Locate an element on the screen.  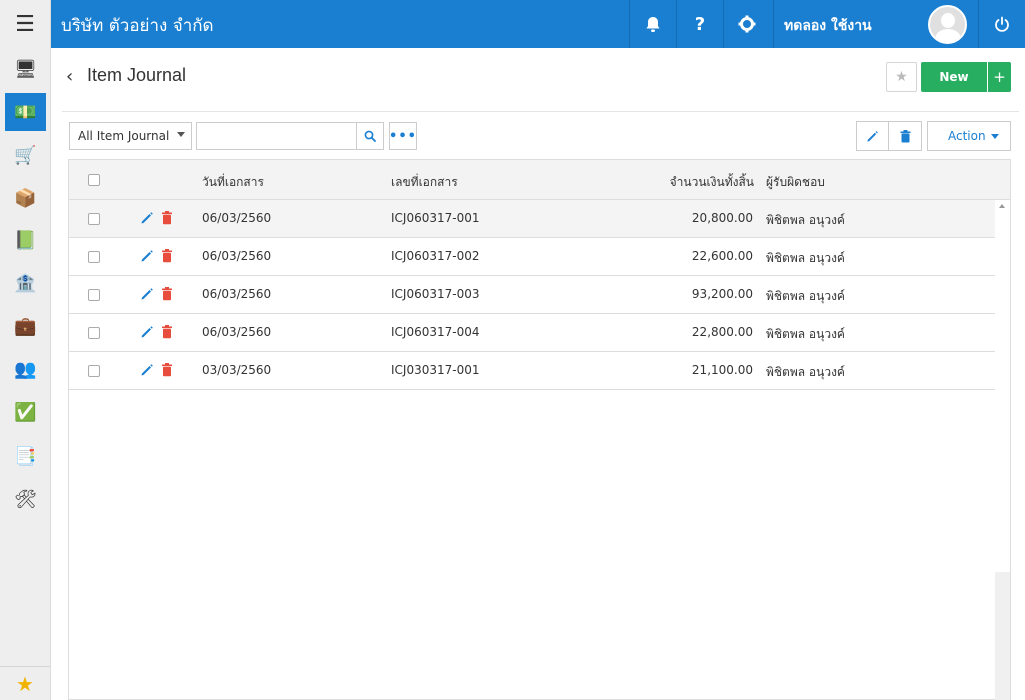
cell-amount: 22,600.00 is located at coordinates (722, 256).